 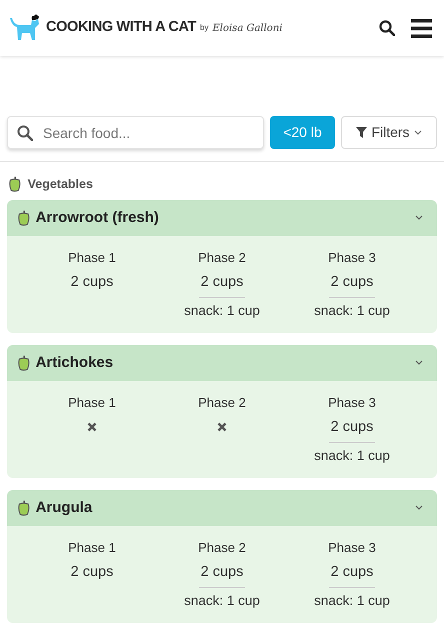 What do you see at coordinates (97, 218) in the screenshot?
I see `food-name: Arrowroot (fresh)` at bounding box center [97, 218].